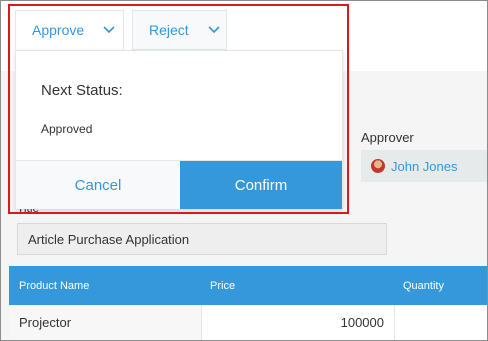 This screenshot has width=488, height=341. What do you see at coordinates (223, 286) in the screenshot?
I see `column-header-price: Price` at bounding box center [223, 286].